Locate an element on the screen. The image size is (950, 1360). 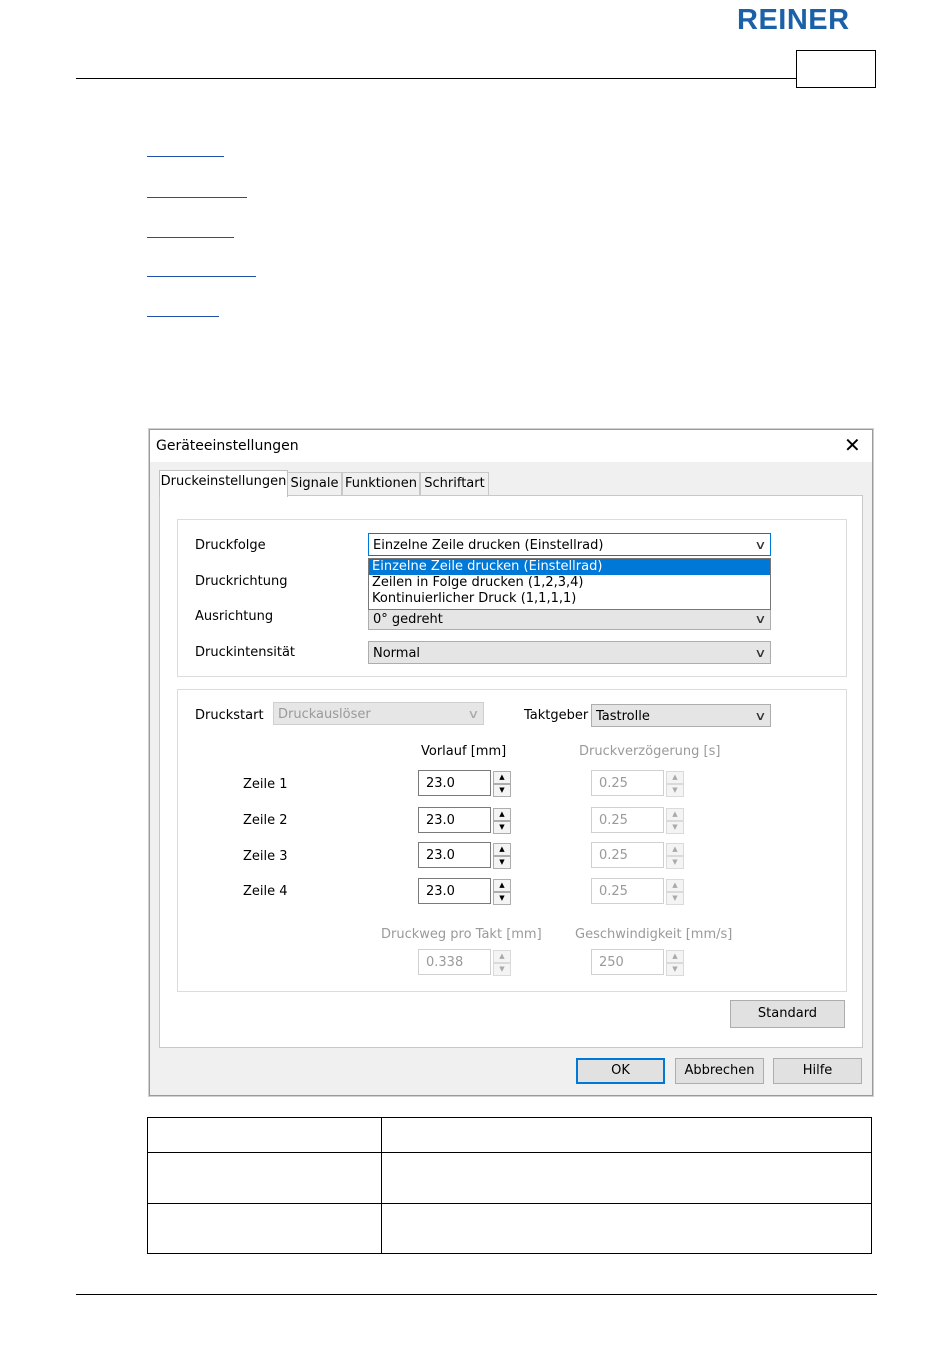
tab-druckeinstellungen: Druckeinstellungen is located at coordinates (223, 483).